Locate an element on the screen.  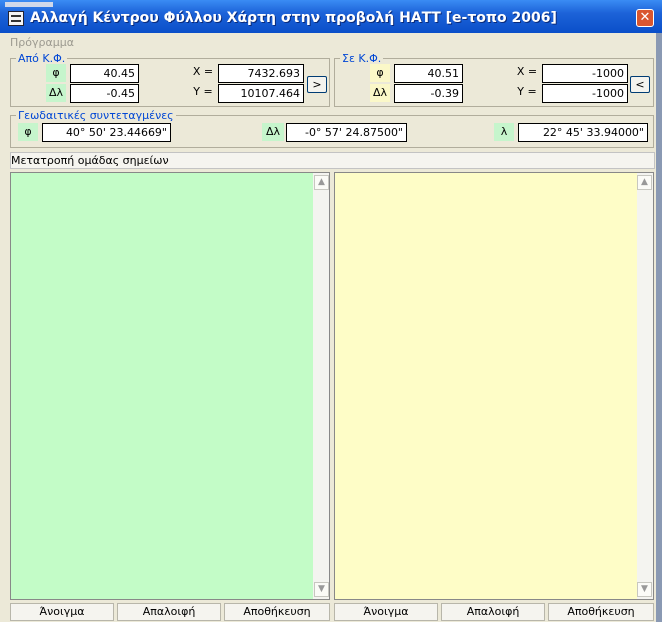
from-x-field: 7432.693 is located at coordinates (261, 73).